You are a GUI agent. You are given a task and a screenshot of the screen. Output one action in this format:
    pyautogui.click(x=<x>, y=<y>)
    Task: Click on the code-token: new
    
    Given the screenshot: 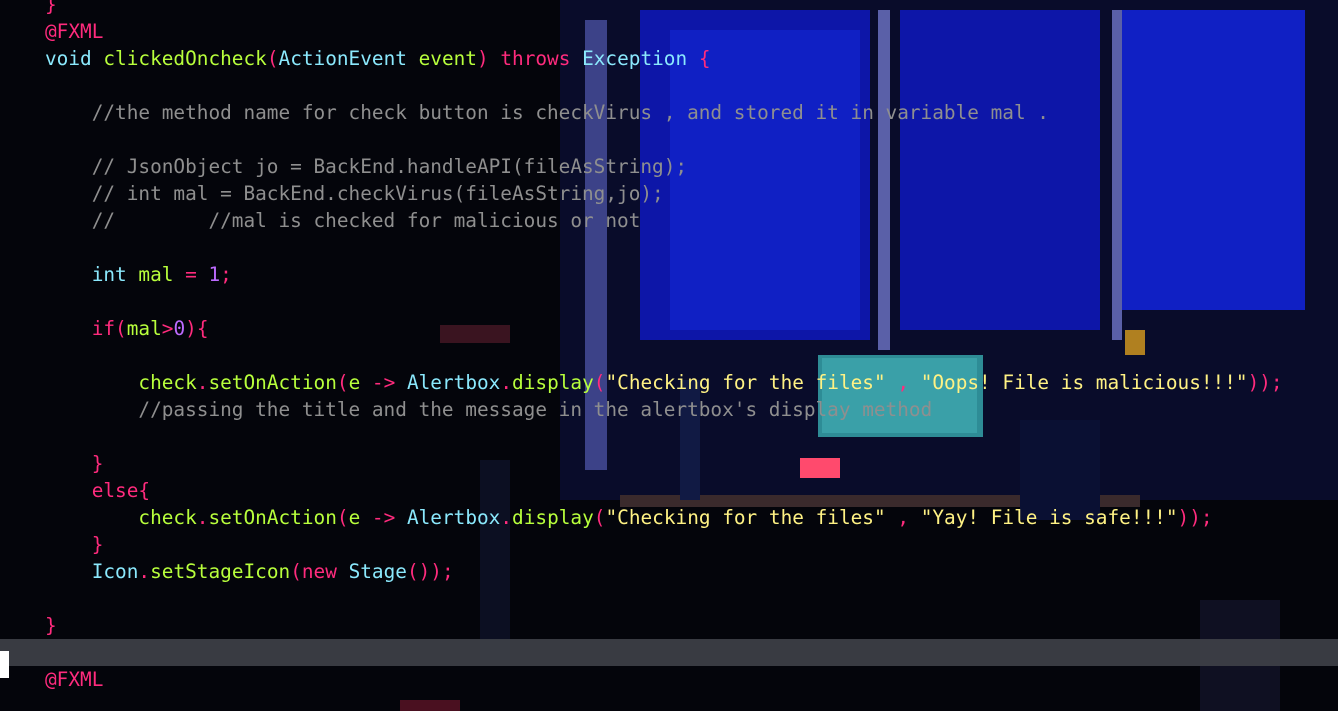 What is the action you would take?
    pyautogui.click(x=325, y=571)
    